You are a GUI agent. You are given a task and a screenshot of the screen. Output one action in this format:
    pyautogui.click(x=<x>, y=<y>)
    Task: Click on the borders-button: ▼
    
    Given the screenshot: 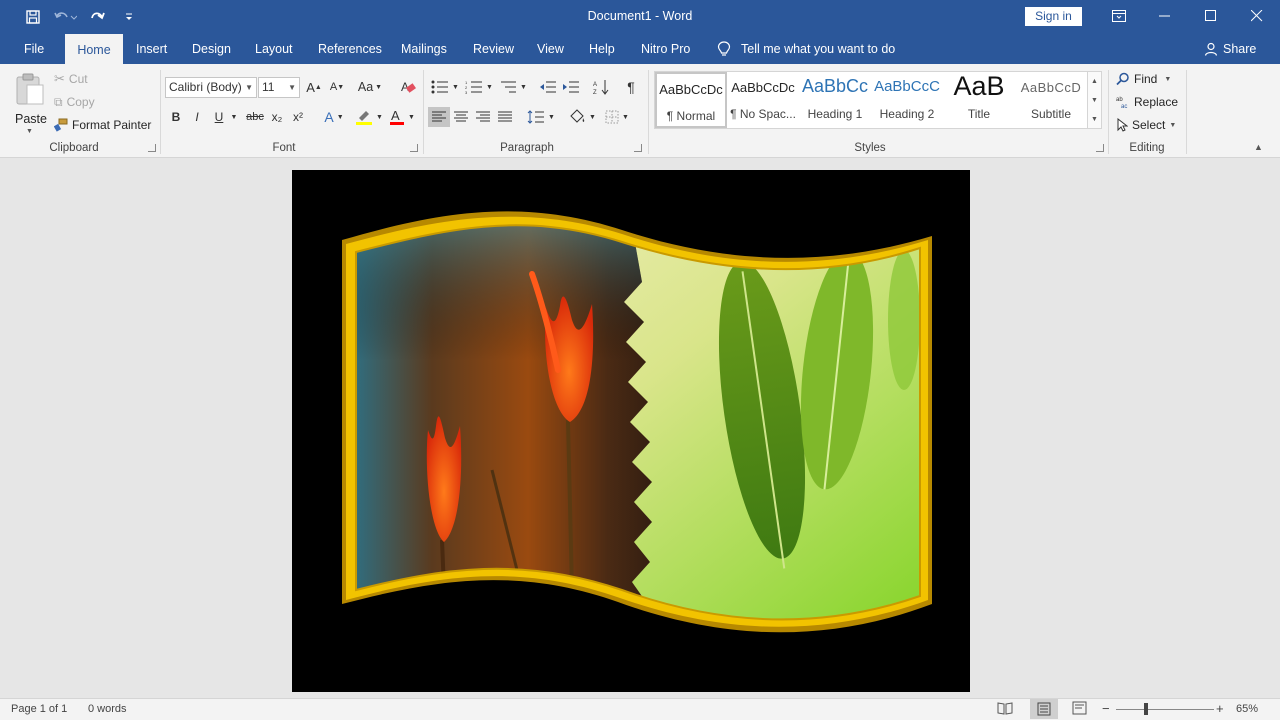 What is the action you would take?
    pyautogui.click(x=617, y=117)
    